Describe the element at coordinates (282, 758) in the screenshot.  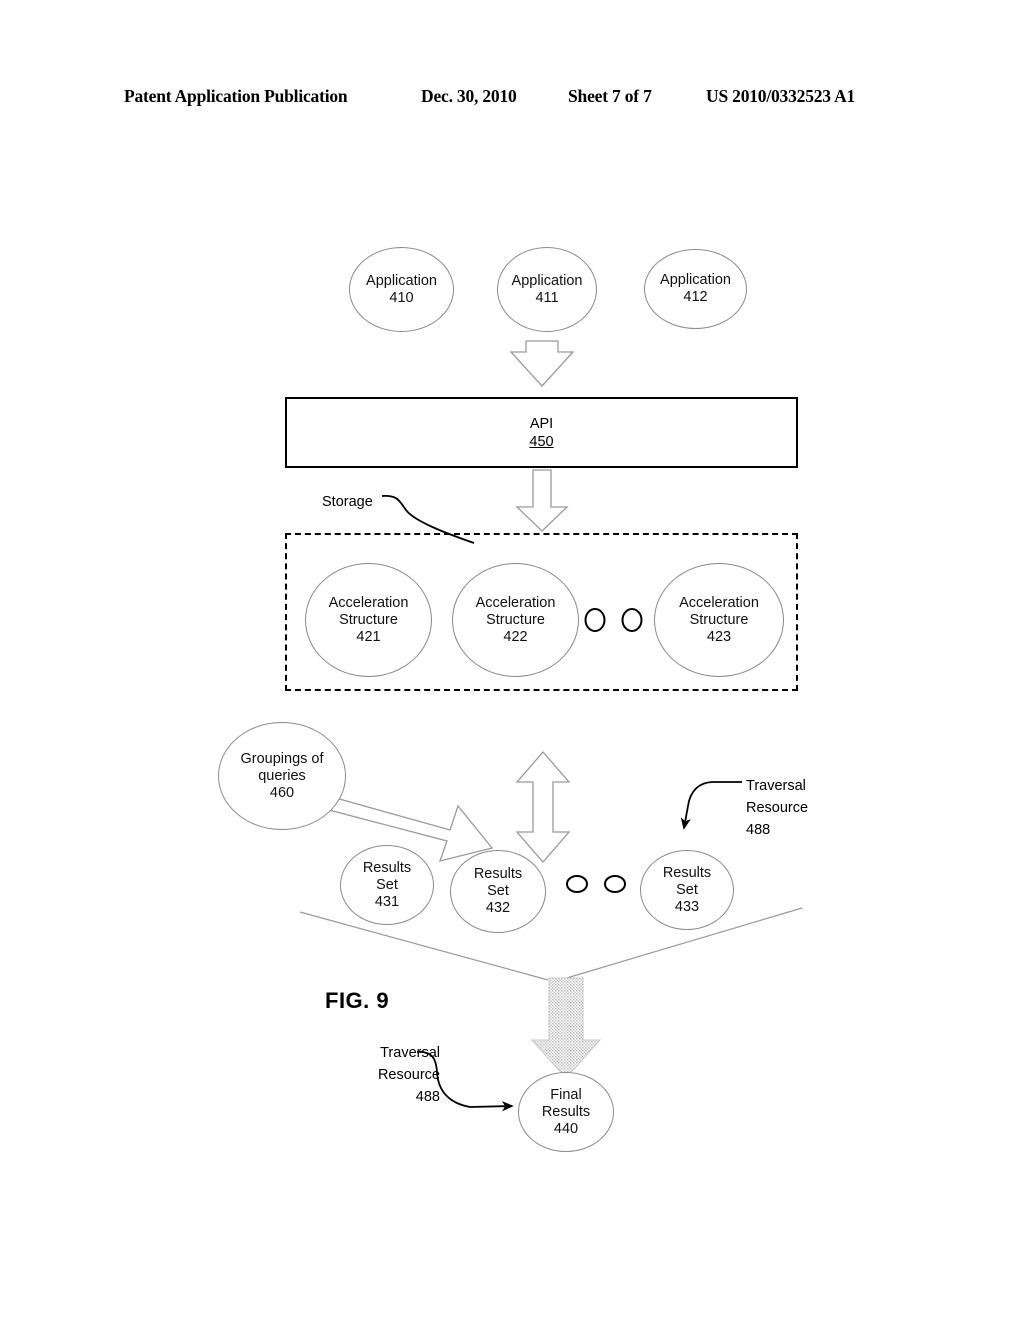
I see `groupings-line1: Groupings of` at that location.